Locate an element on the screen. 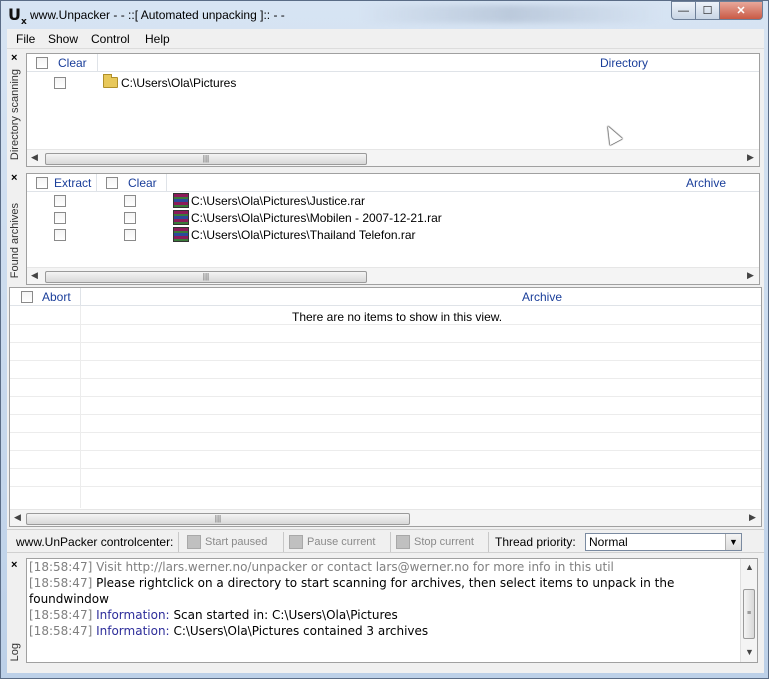  close-icon: ✕ is located at coordinates (741, 11).